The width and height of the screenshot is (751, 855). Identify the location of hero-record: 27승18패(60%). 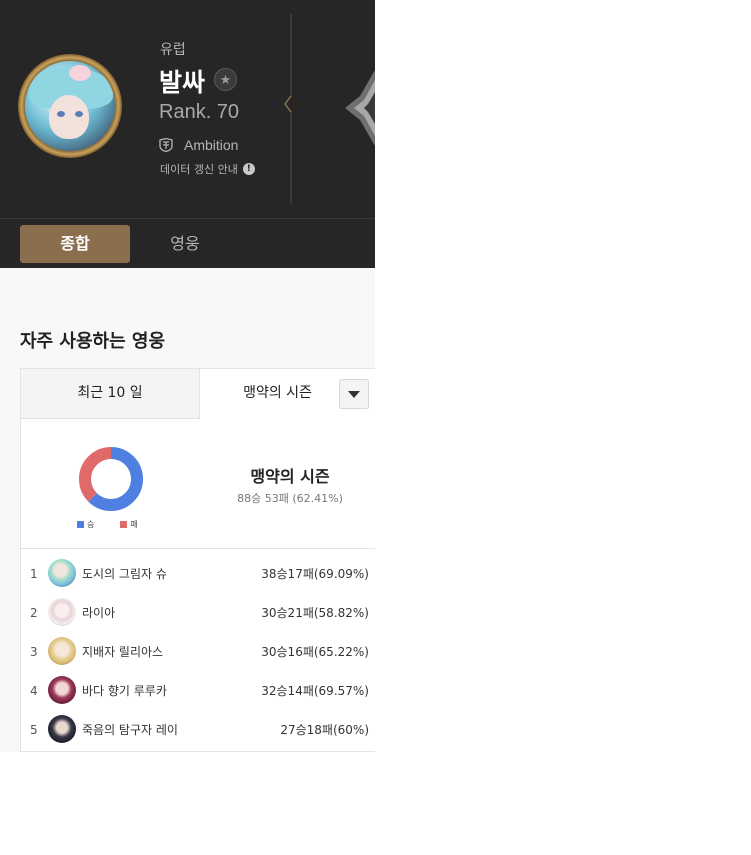
(324, 730).